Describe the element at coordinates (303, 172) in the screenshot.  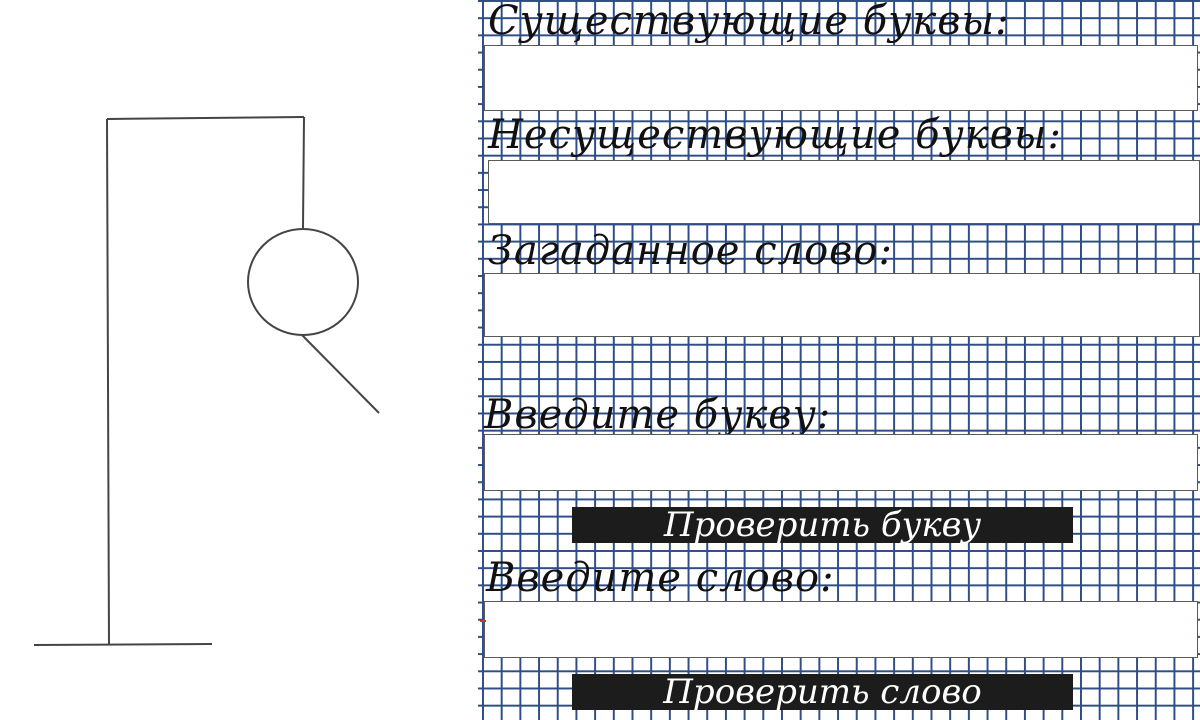
I see `gallows-rope` at that location.